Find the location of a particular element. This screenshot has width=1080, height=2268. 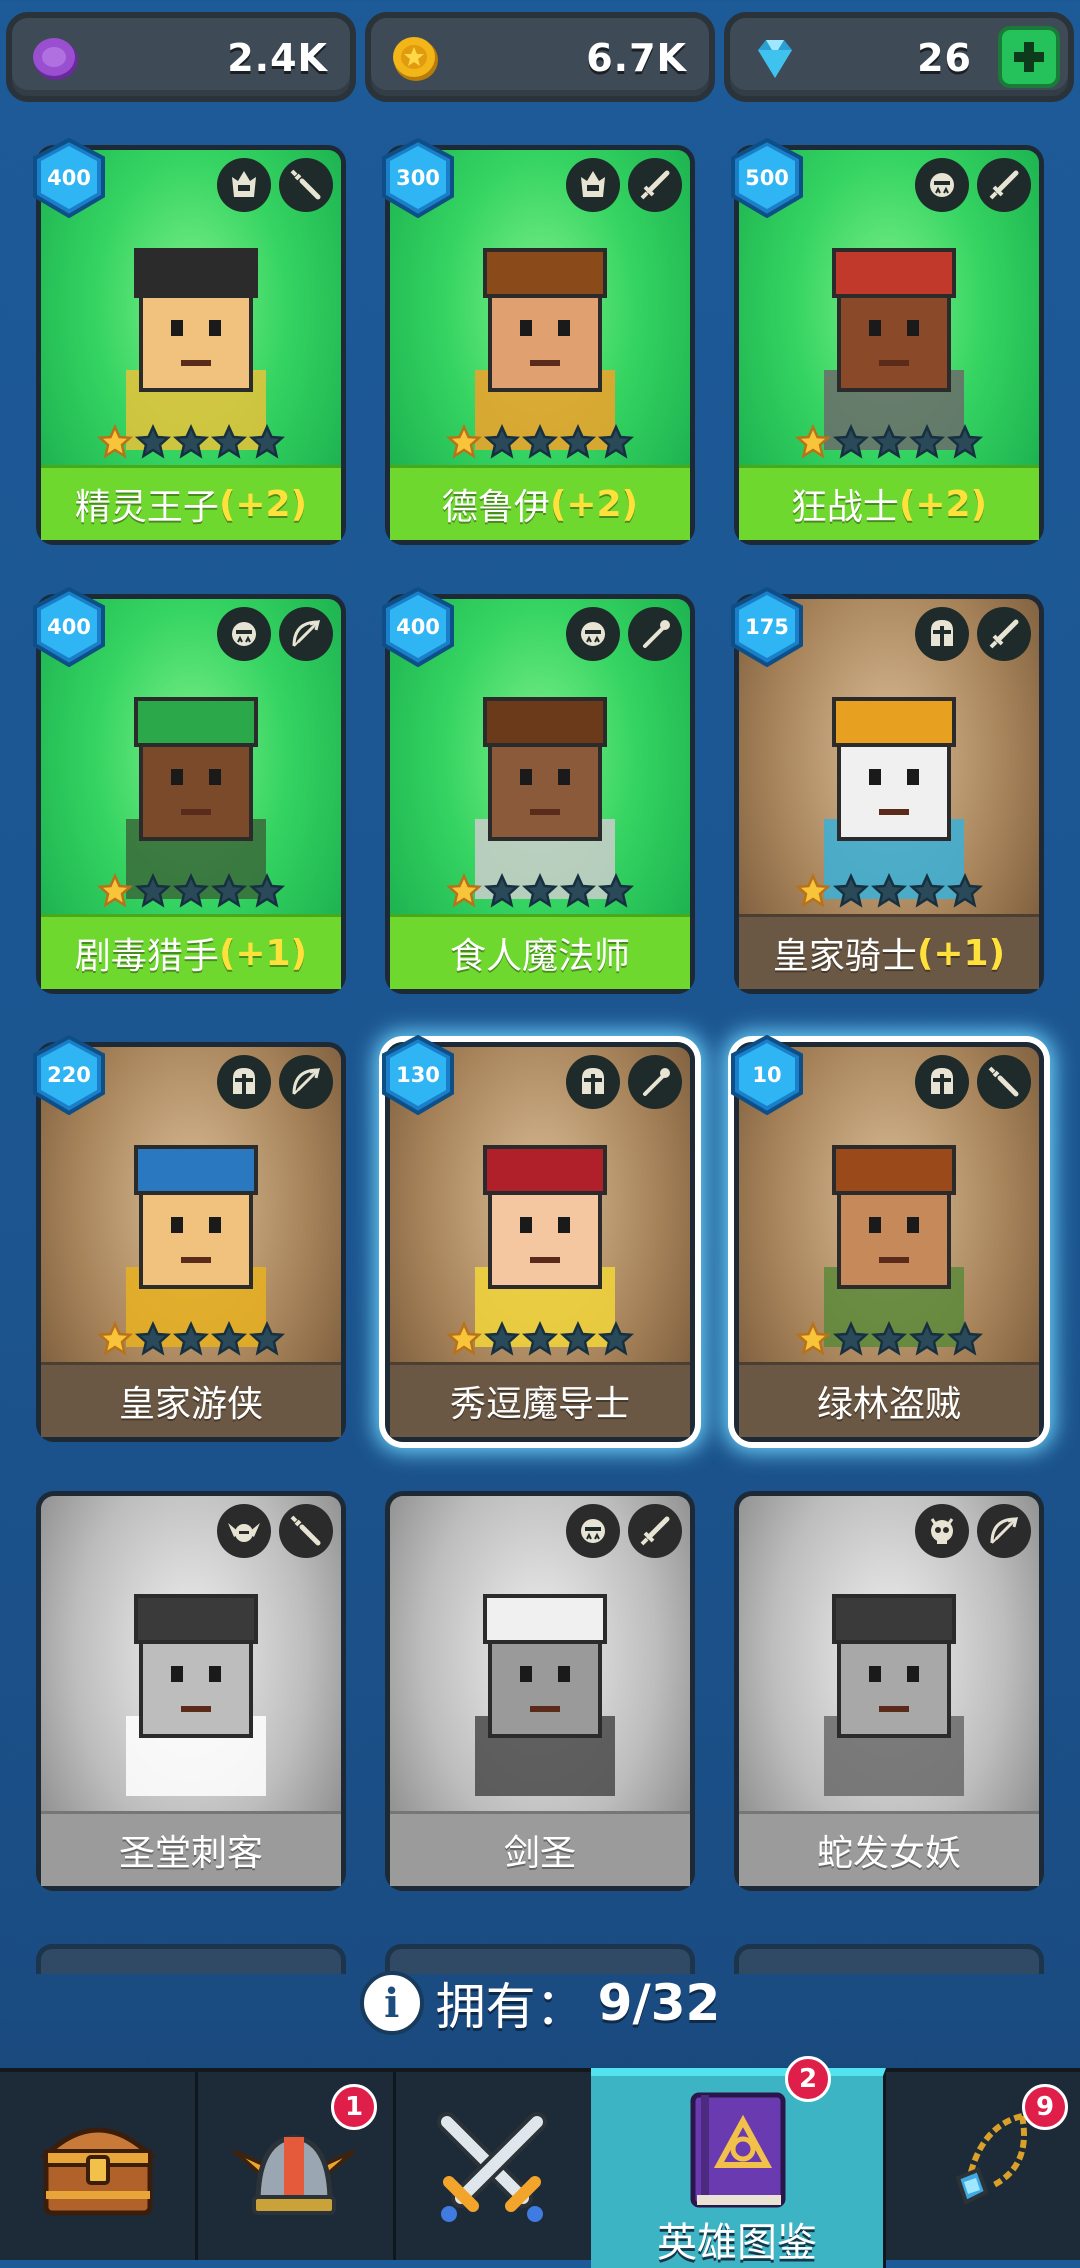

hero-name-bar: 皇家骑士 (+1) is located at coordinates (889, 951).